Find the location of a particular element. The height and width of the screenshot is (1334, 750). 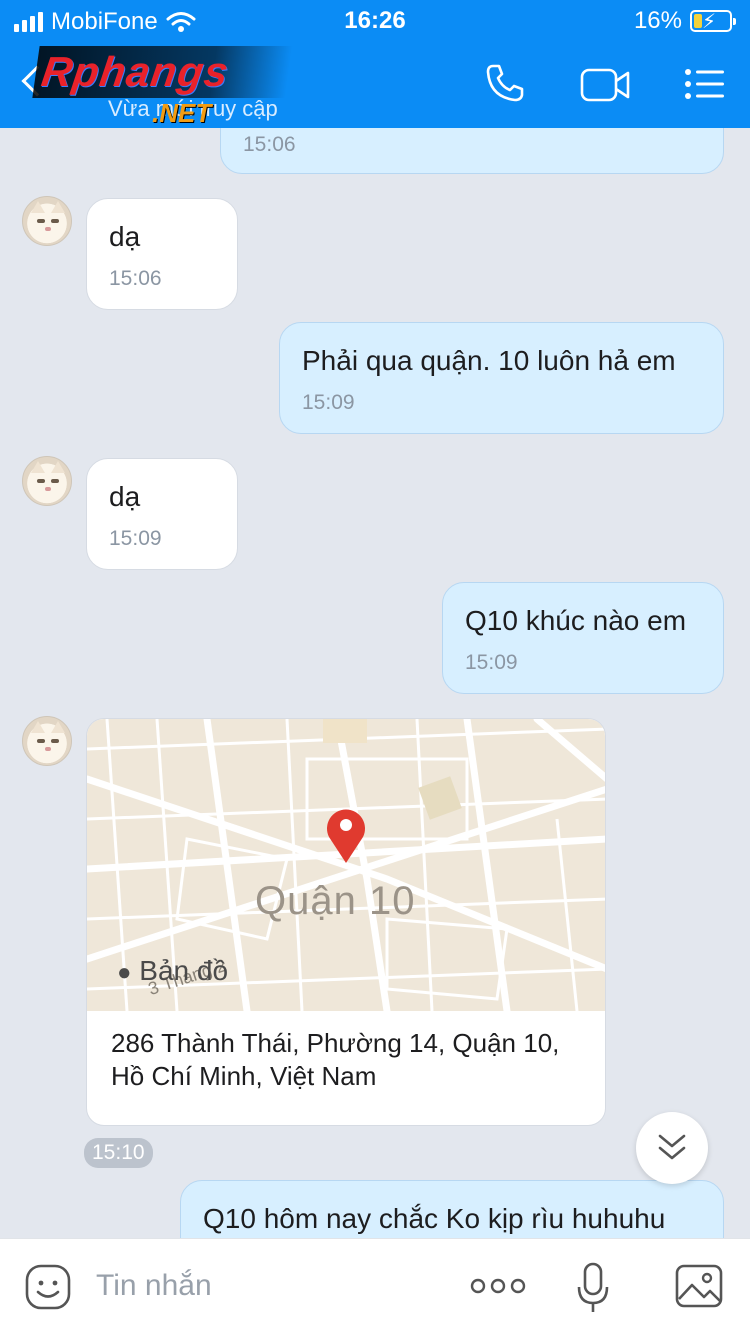

message-bubble-out: Q10 hôm nay chắc Ko kịp rìu huhuhu is located at coordinates (452, 1209).